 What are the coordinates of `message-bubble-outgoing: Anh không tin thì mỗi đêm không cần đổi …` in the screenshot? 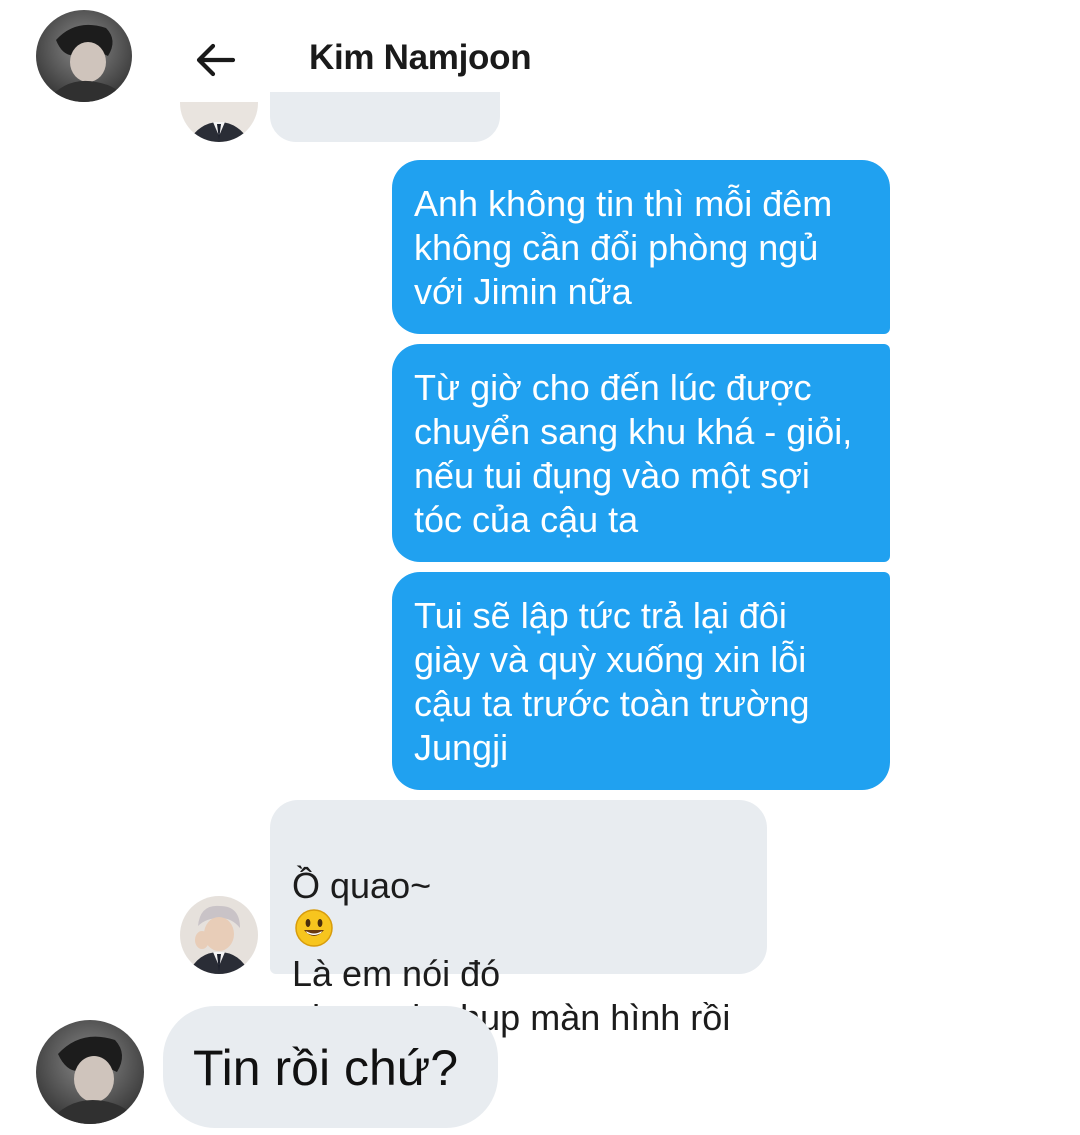 It's located at (641, 247).